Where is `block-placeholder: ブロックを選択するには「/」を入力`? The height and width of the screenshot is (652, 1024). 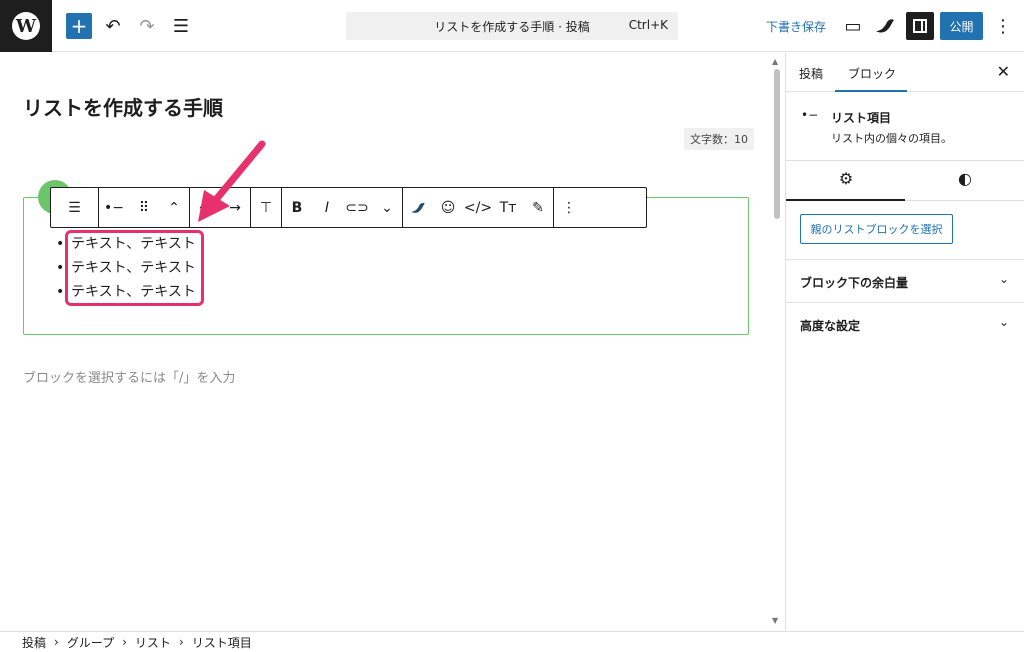
block-placeholder: ブロックを選択するには「/」を入力 is located at coordinates (129, 376).